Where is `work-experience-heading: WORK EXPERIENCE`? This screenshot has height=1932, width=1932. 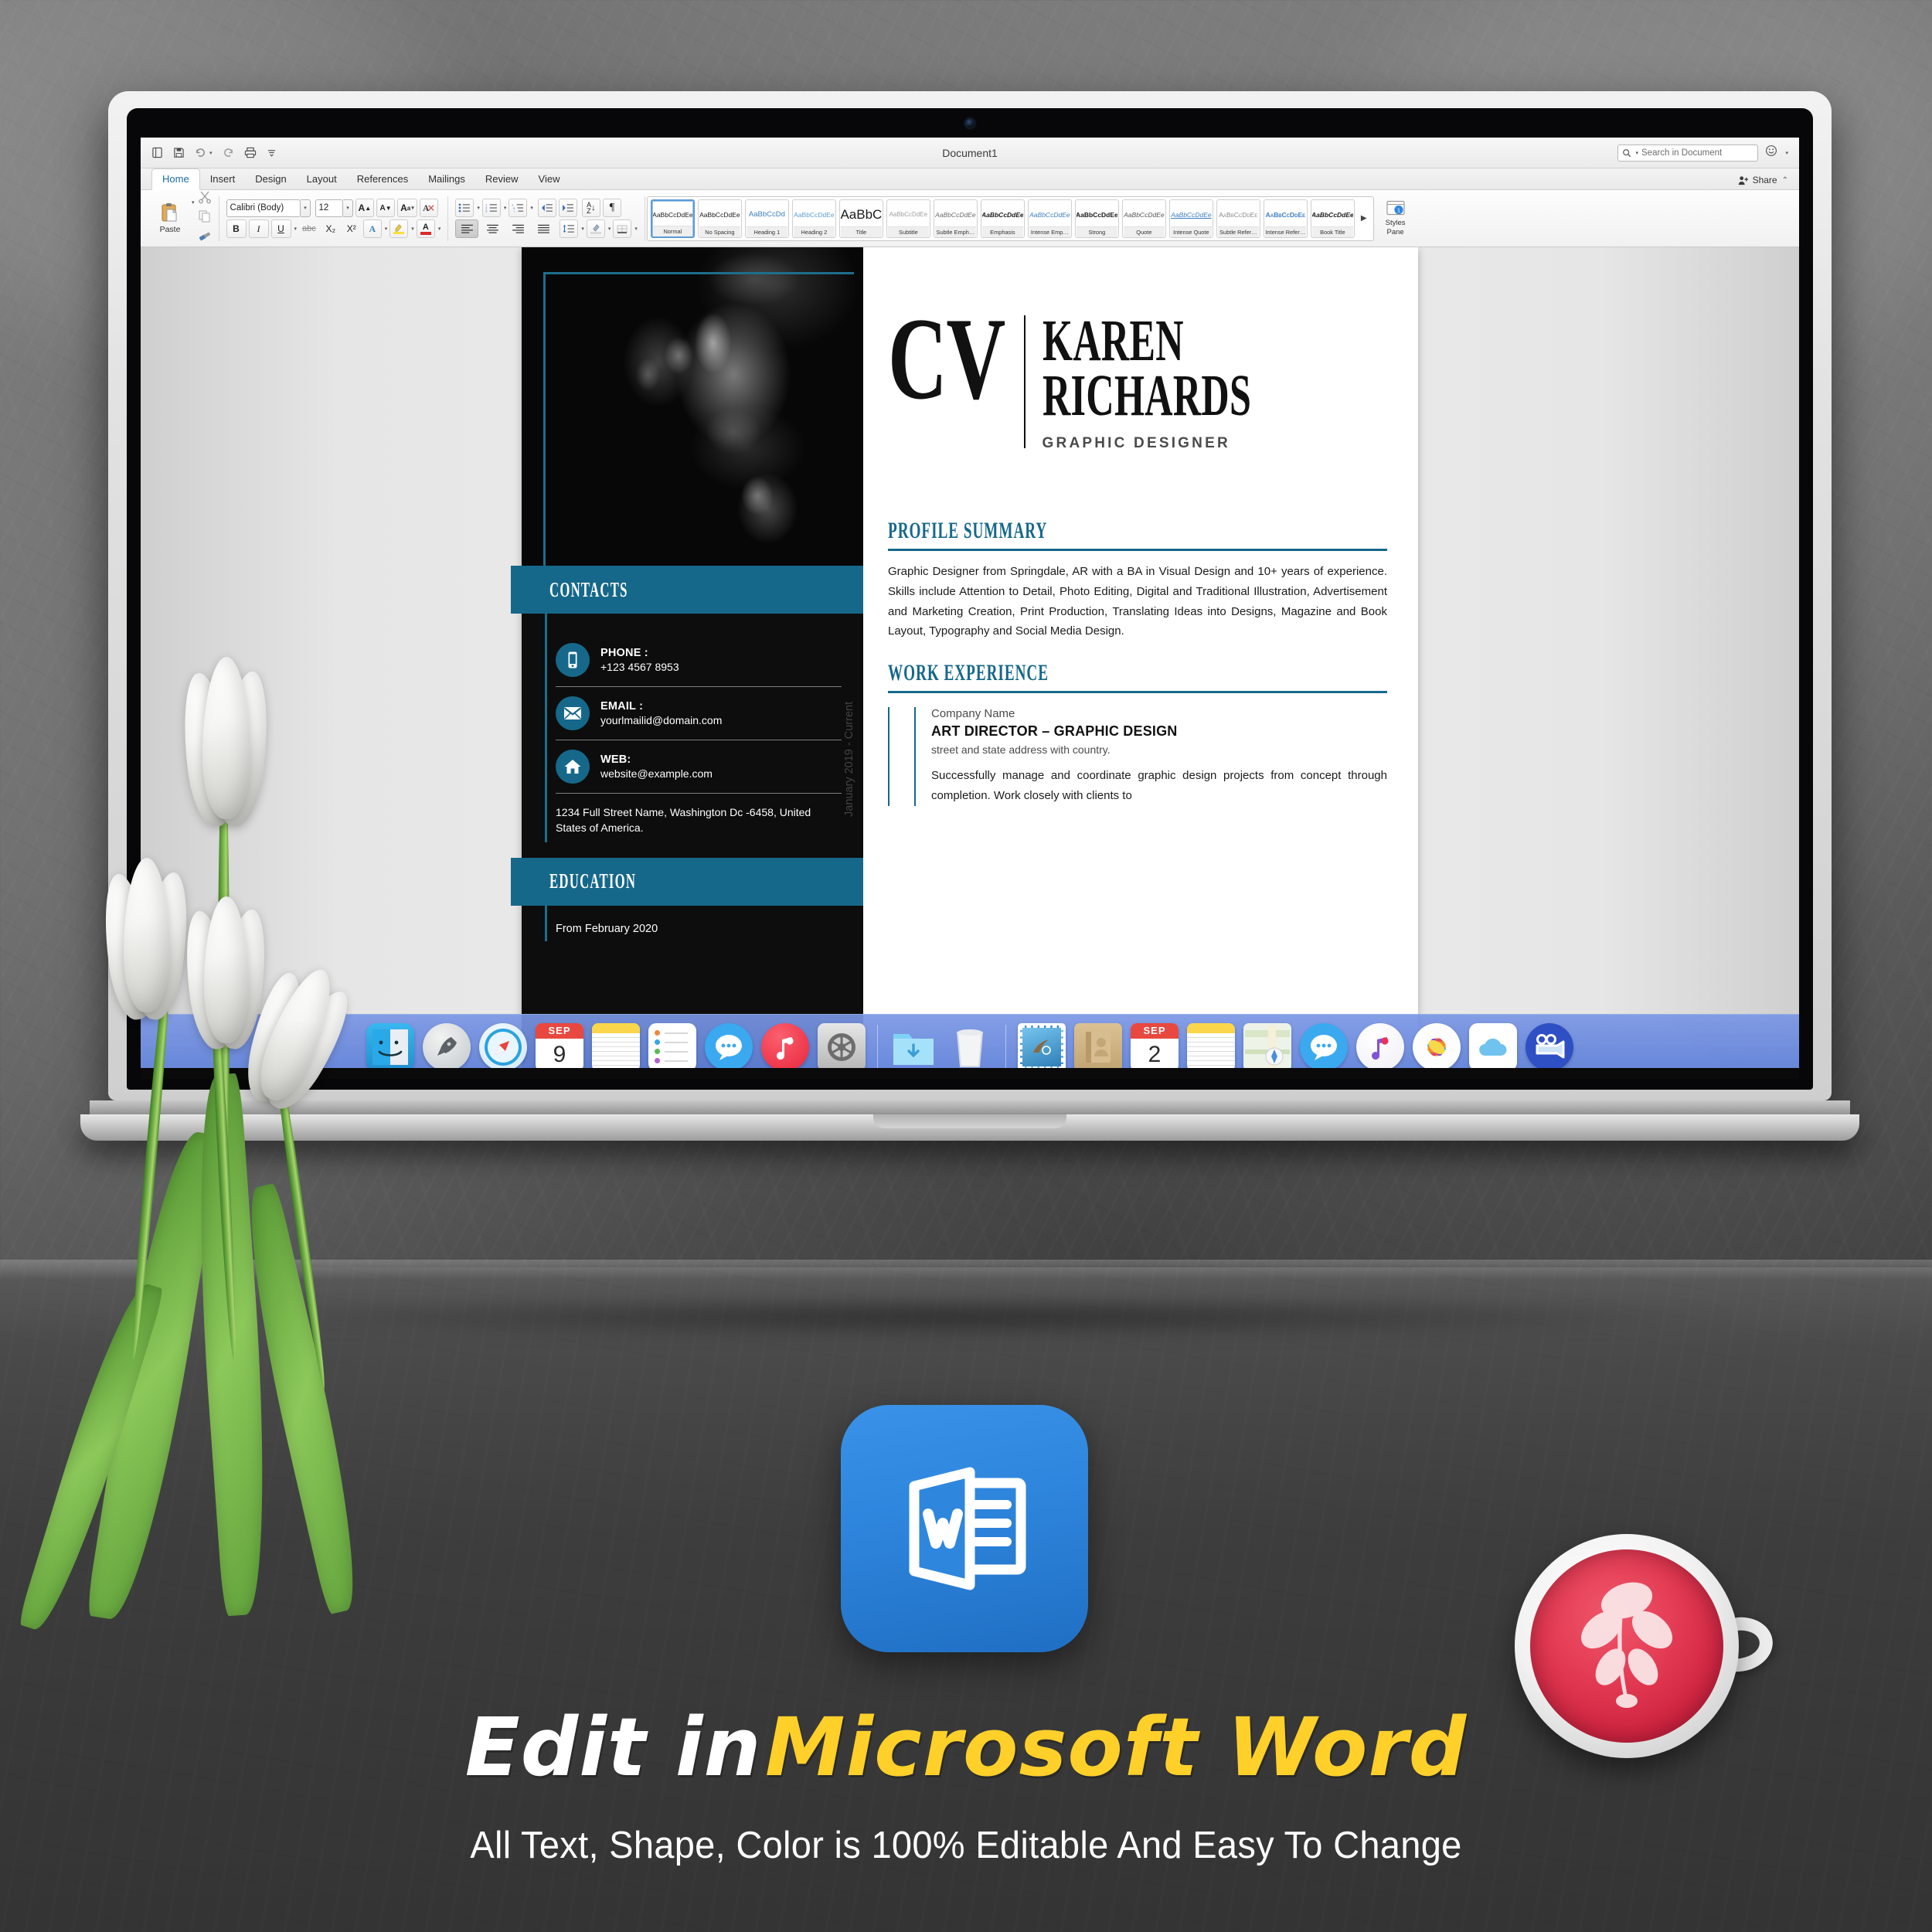 work-experience-heading: WORK EXPERIENCE is located at coordinates (969, 673).